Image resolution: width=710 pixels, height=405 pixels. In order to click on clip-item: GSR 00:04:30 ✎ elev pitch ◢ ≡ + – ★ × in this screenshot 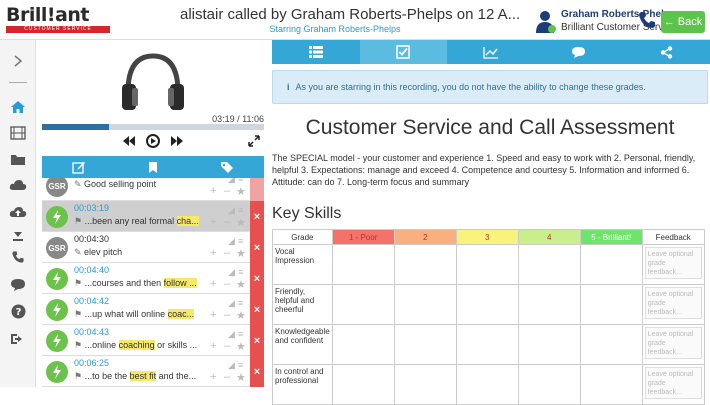, I will do `click(153, 247)`.